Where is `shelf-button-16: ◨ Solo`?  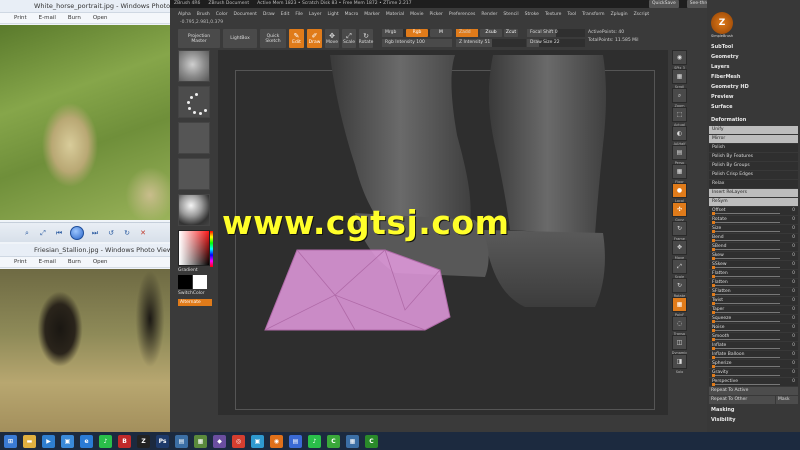 shelf-button-16: ◨ Solo is located at coordinates (679, 364).